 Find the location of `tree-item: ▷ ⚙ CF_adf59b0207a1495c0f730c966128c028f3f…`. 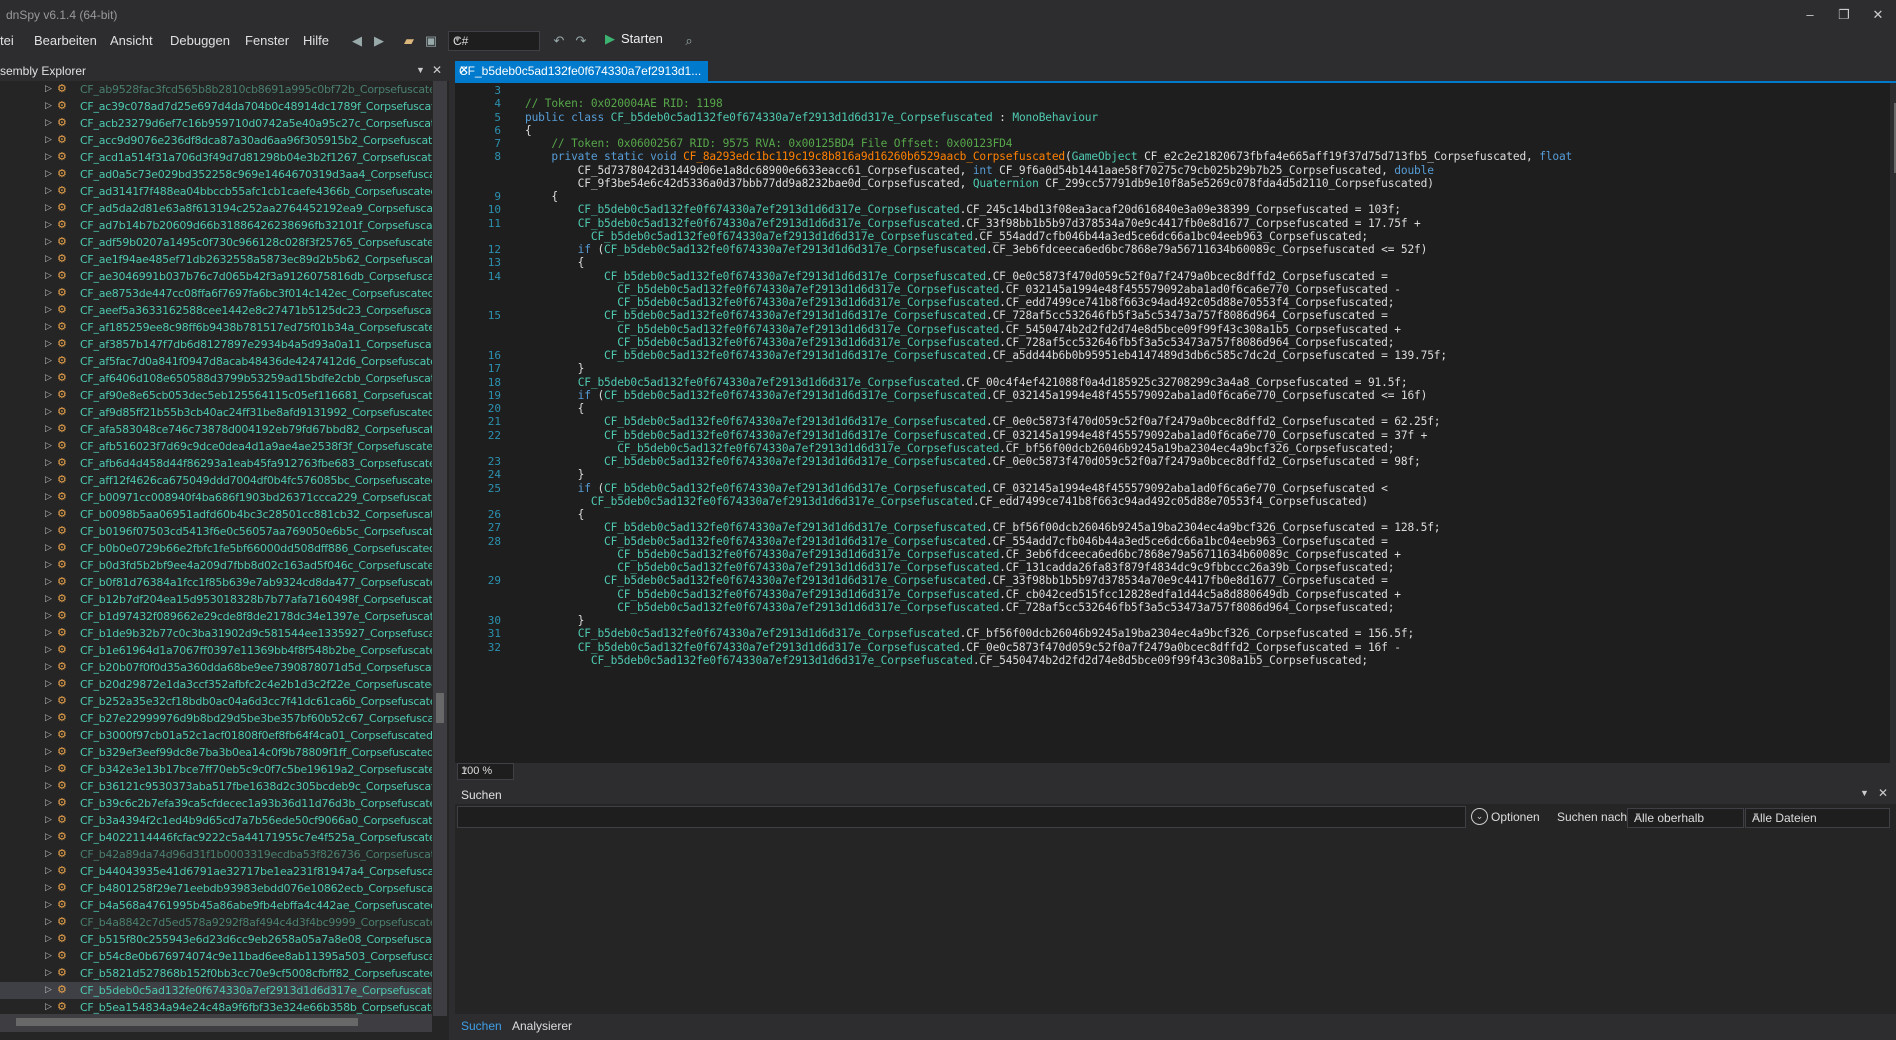

tree-item: ▷ ⚙ CF_adf59b0207a1495c0f730c966128c028f3f… is located at coordinates (216, 242).